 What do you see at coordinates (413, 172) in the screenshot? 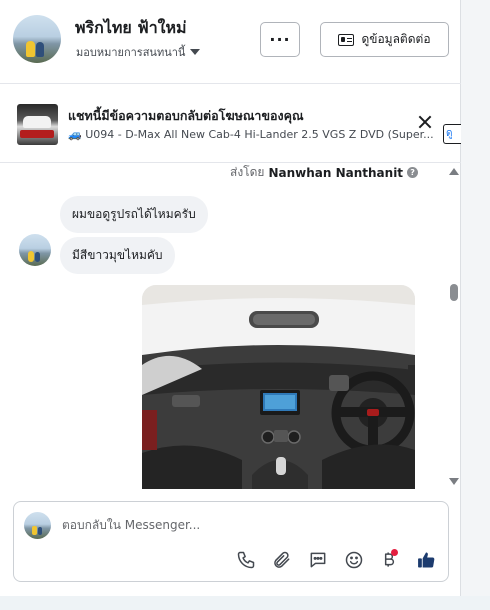
I see `help-icon: ?` at bounding box center [413, 172].